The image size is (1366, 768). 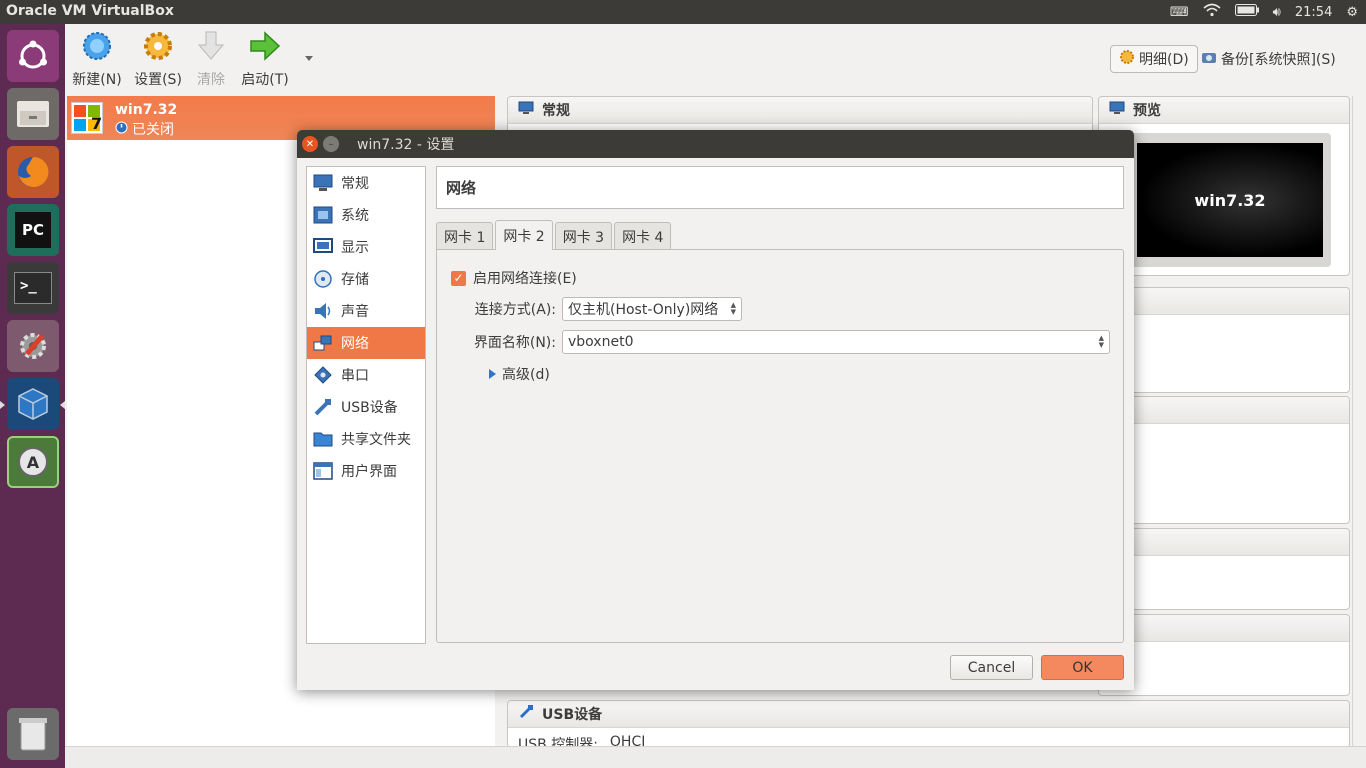 What do you see at coordinates (33, 230) in the screenshot?
I see `pycharm-icon: PC` at bounding box center [33, 230].